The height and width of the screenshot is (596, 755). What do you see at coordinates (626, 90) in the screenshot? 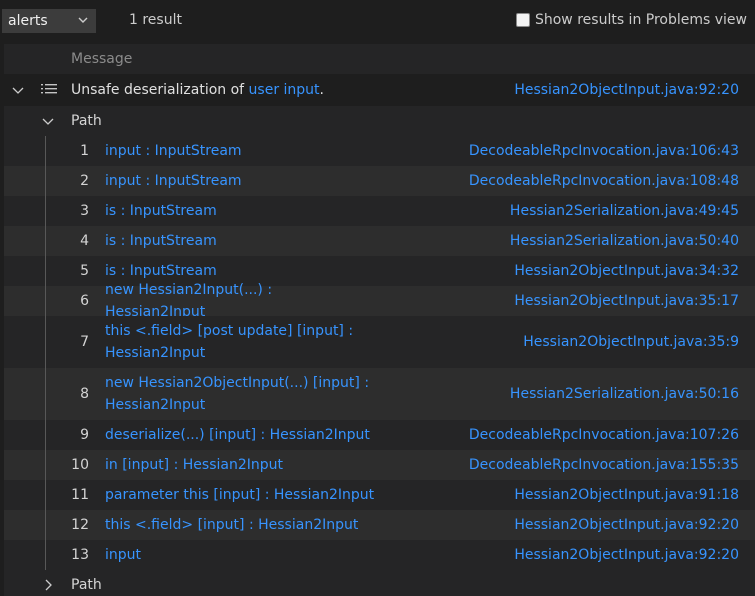
I see `alert-location-link: Hessian2ObjectInput.java:92:20` at bounding box center [626, 90].